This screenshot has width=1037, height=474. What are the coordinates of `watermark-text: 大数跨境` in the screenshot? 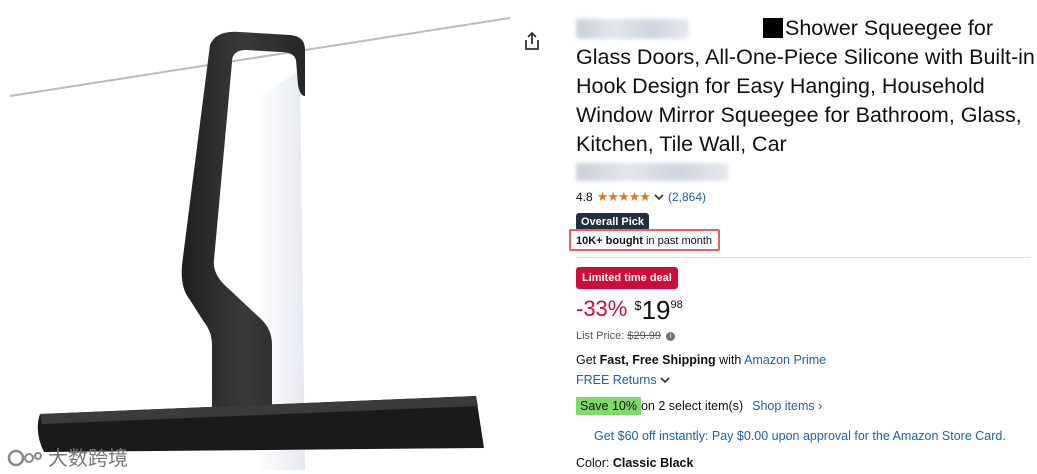 It's located at (88, 459).